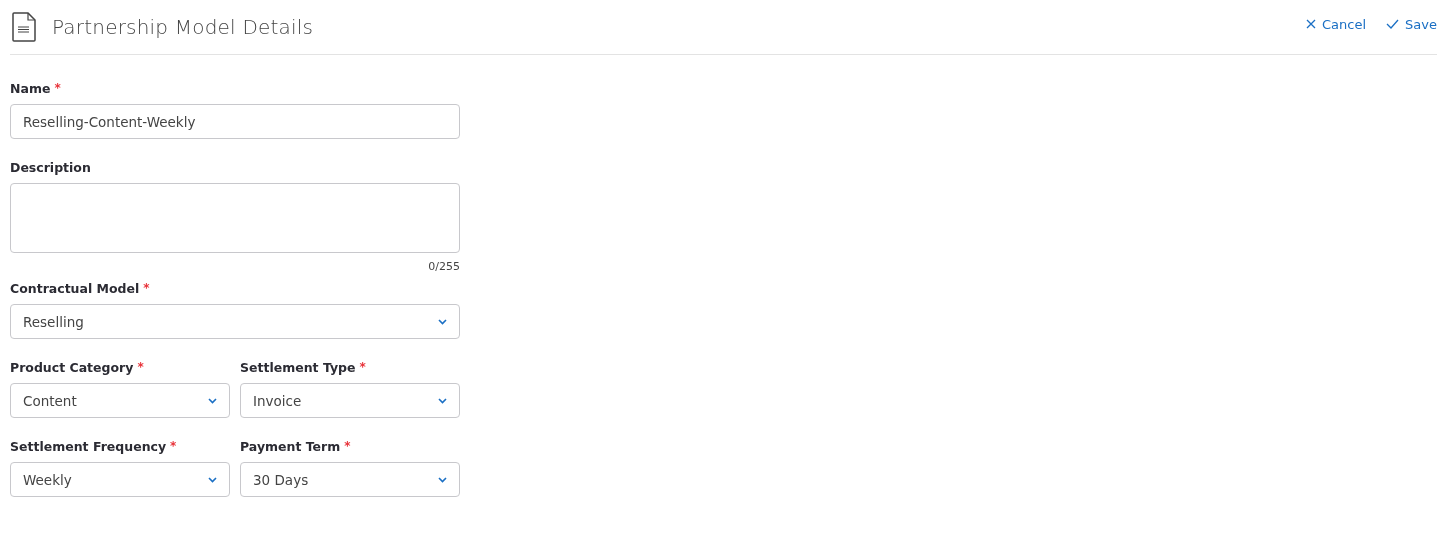 This screenshot has width=1452, height=550. What do you see at coordinates (444, 266) in the screenshot?
I see `character-counter: 0/255` at bounding box center [444, 266].